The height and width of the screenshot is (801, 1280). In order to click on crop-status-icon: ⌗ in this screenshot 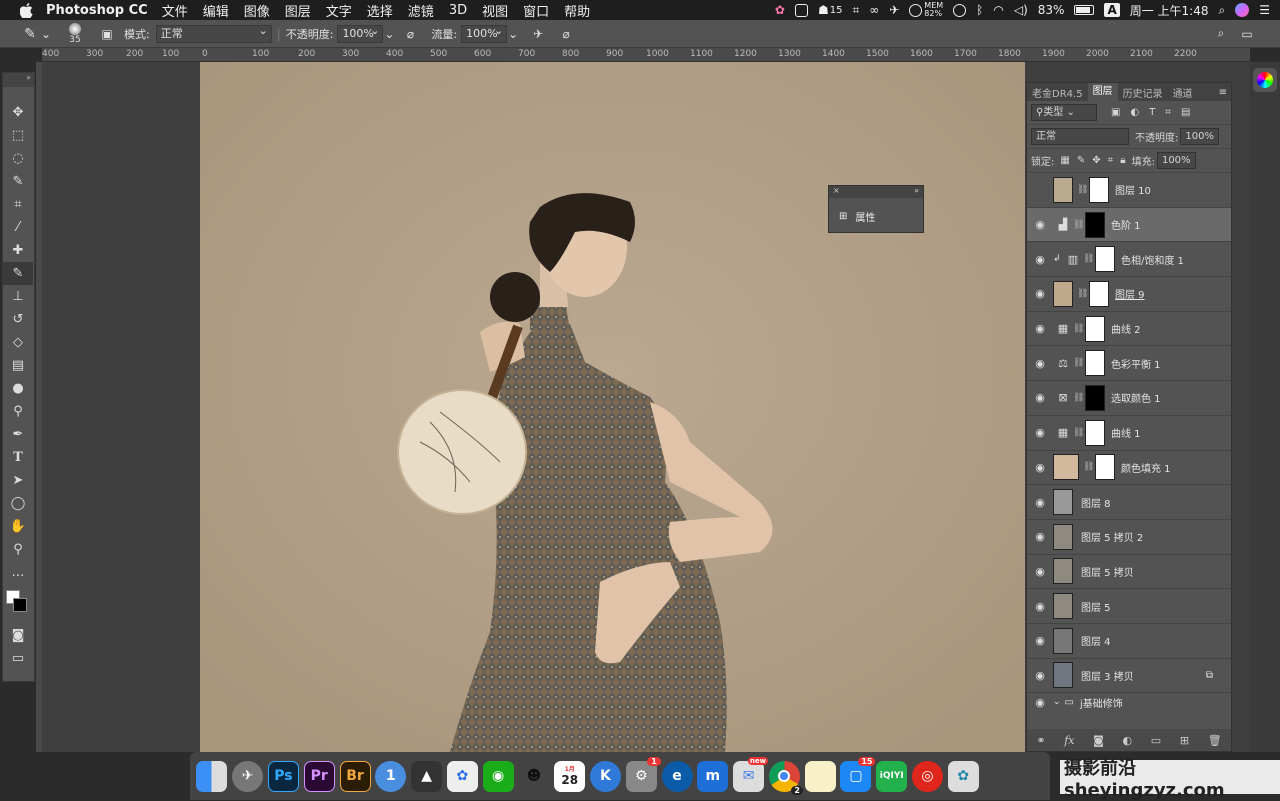, I will do `click(855, 10)`.